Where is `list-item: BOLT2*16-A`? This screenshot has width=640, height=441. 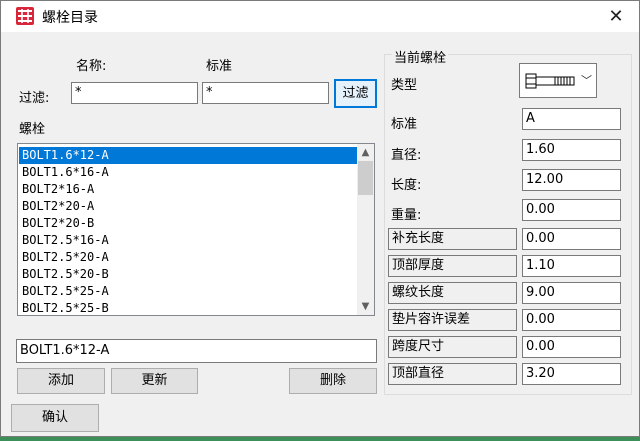 list-item: BOLT2*16-A is located at coordinates (188, 189).